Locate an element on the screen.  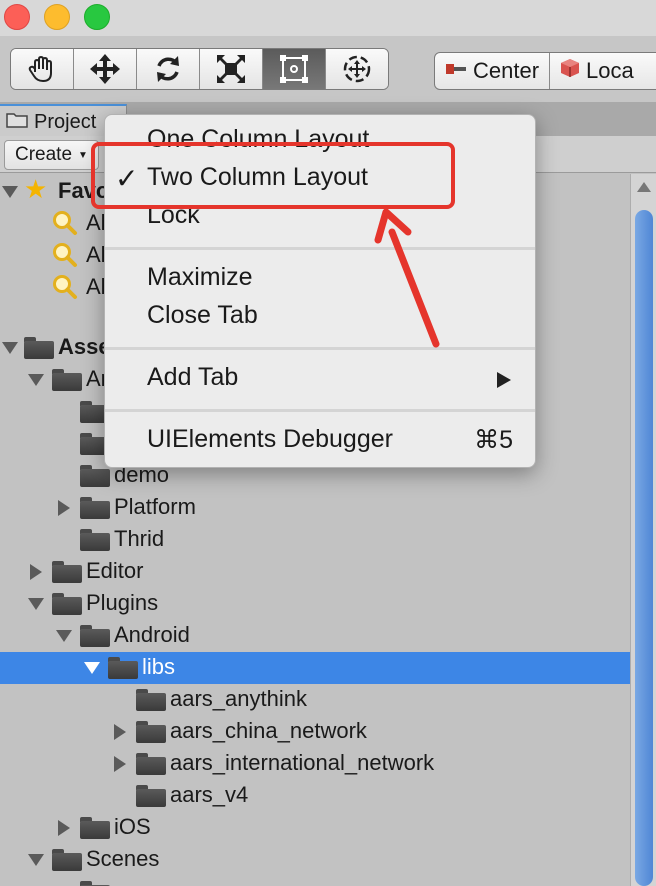
scale-icon is located at coordinates (231, 69).